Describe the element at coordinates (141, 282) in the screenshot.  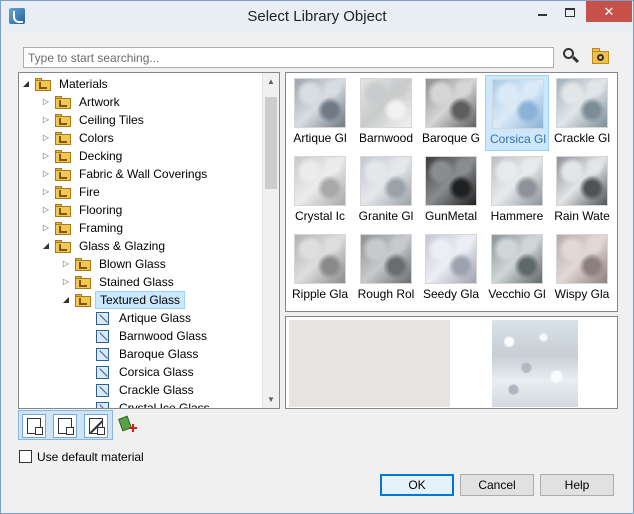
I see `tree-item: ▷ Stained Glass` at that location.